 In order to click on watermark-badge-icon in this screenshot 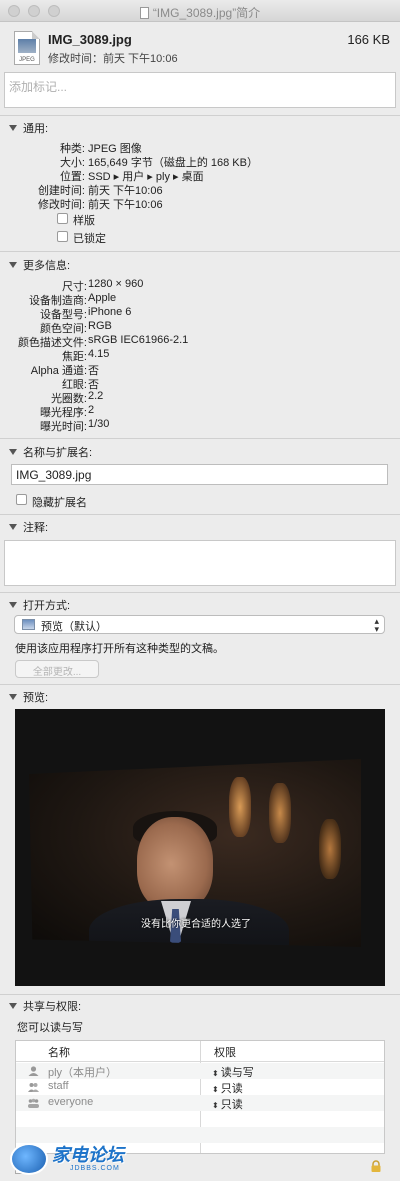, I will do `click(29, 1159)`.